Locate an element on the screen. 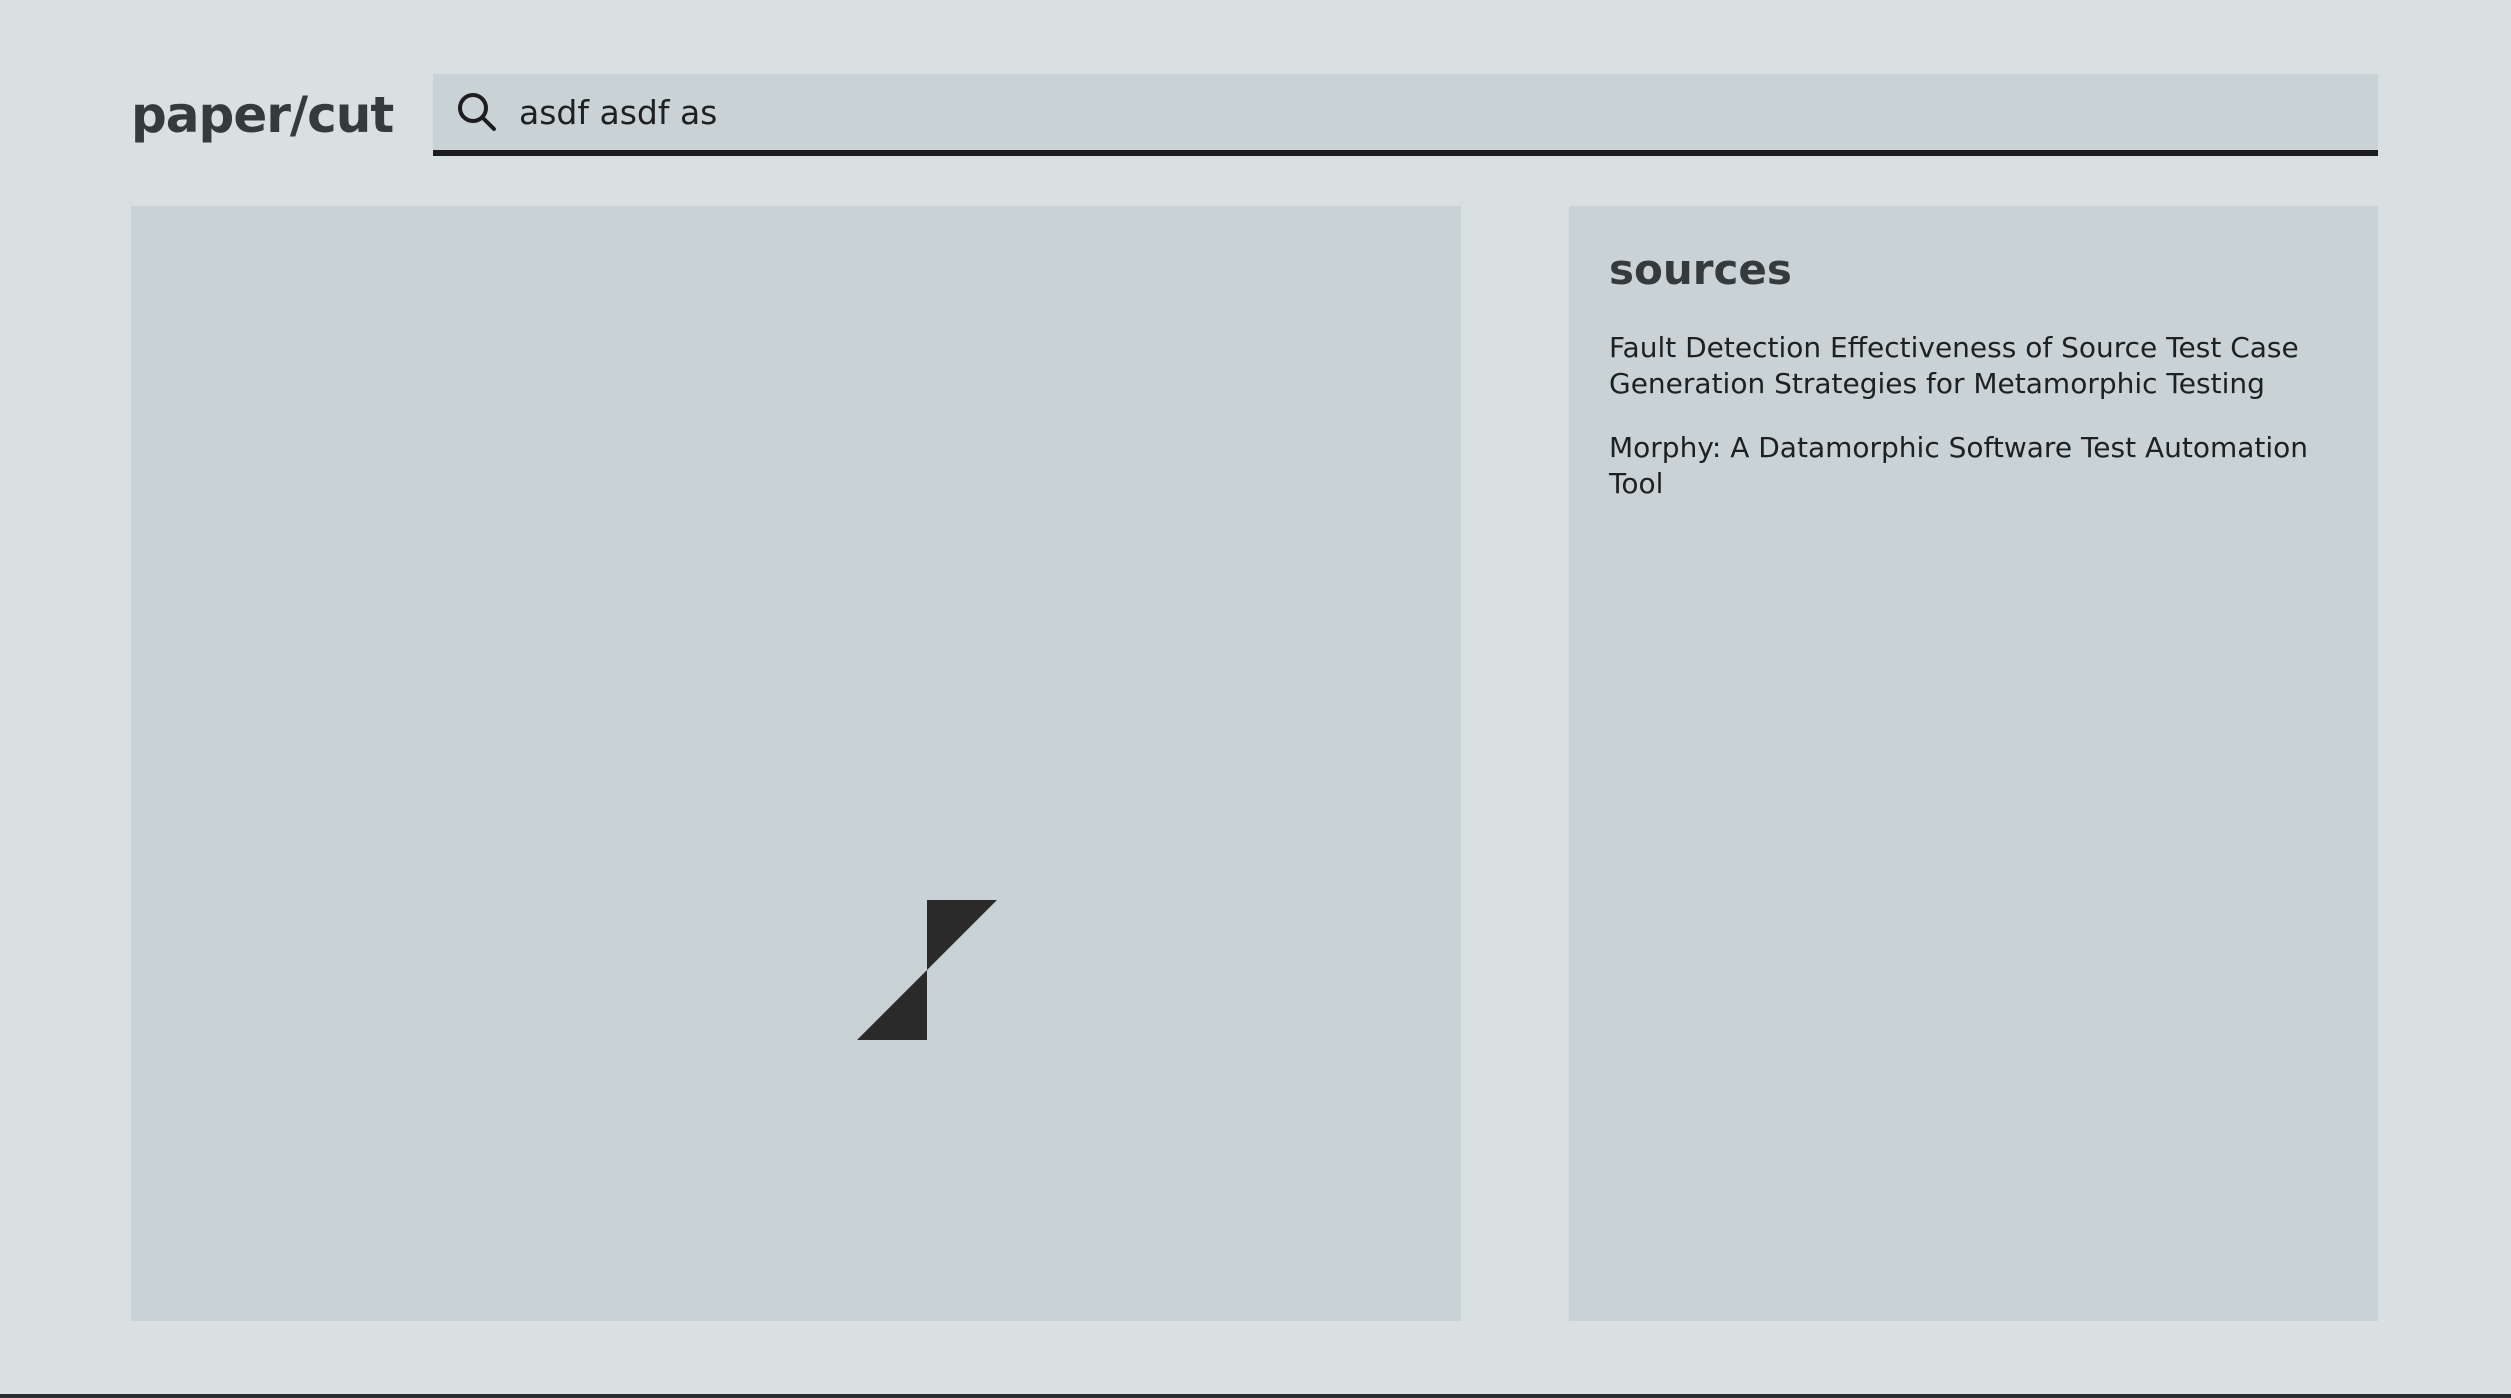 This screenshot has width=2511, height=1398. search-input is located at coordinates (1419, 112).